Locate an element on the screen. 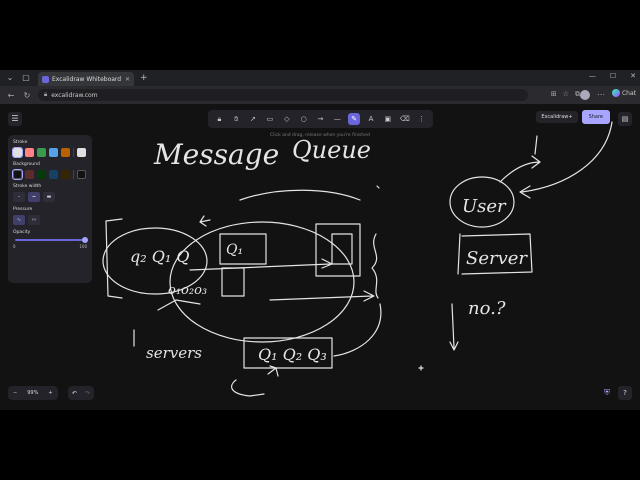 Image resolution: width=640 pixels, height=480 pixels. image-tool-icon: ▣ is located at coordinates (388, 119).